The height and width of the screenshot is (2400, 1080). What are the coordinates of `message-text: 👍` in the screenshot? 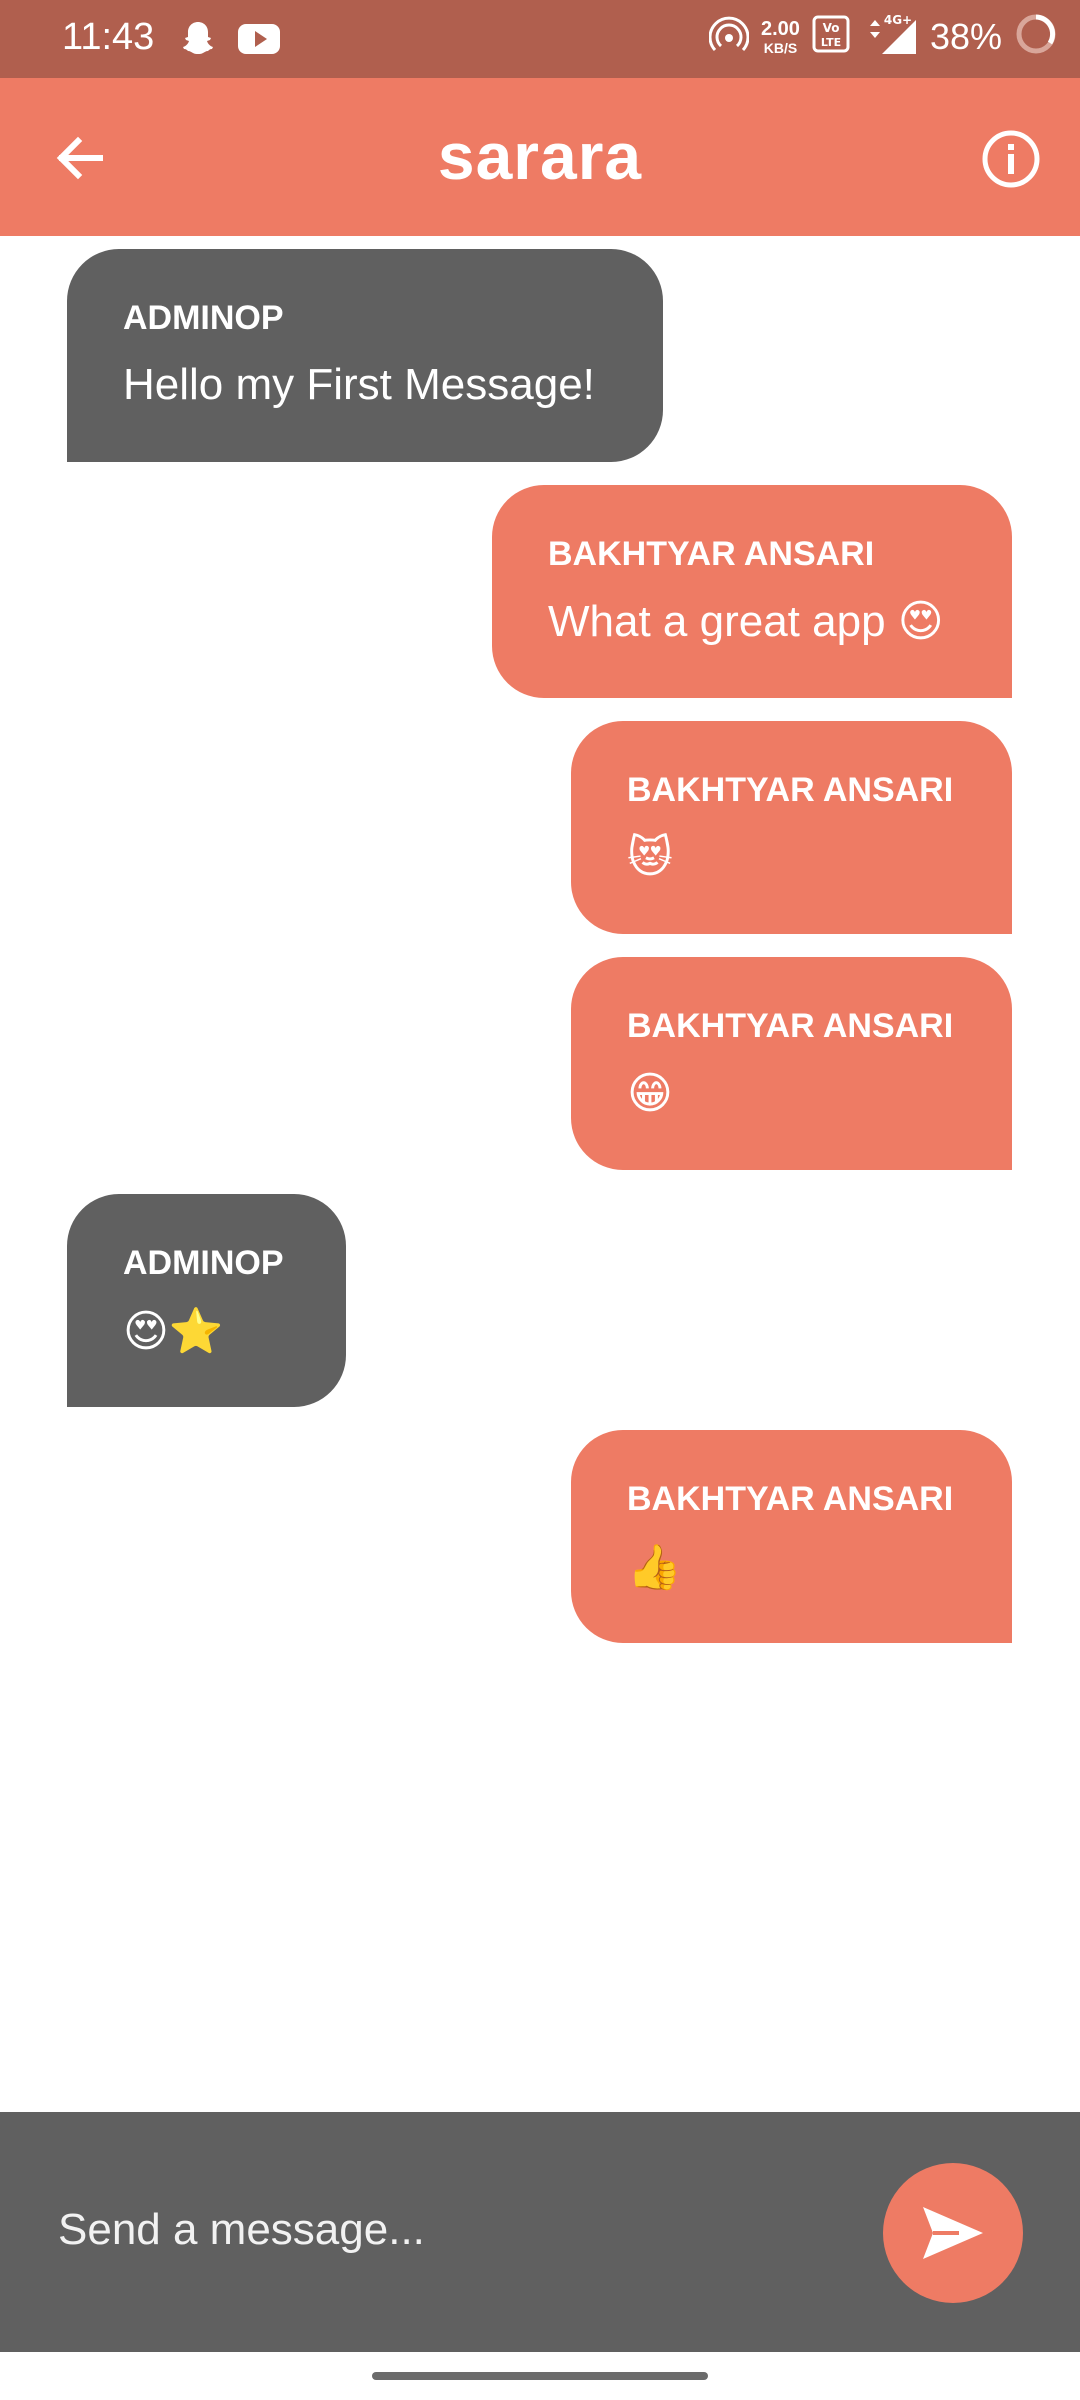 It's located at (654, 1567).